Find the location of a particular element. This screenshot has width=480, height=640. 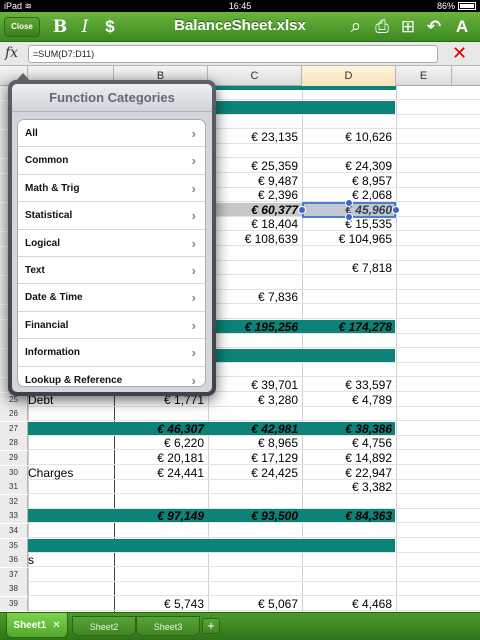

table-cell: € 7,836 is located at coordinates (255, 297).